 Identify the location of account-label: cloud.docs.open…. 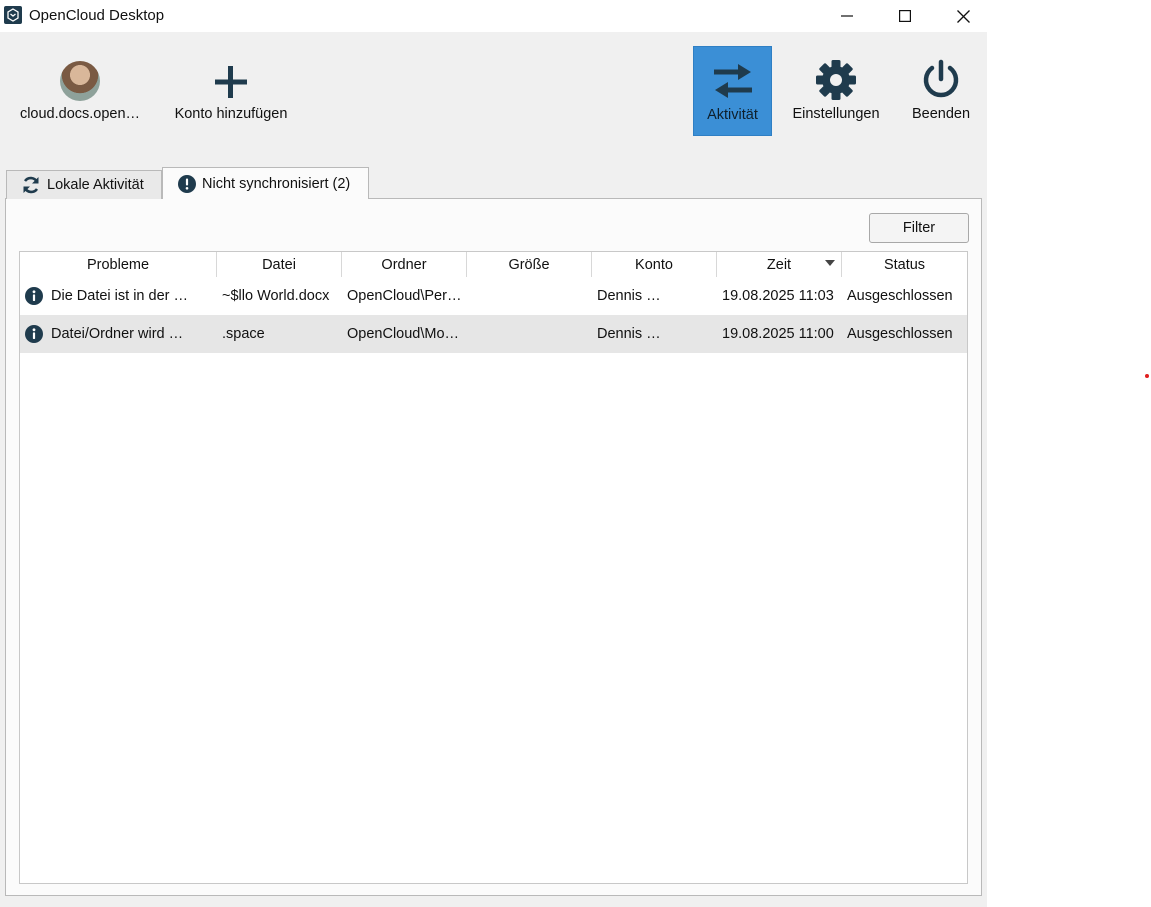
(80, 114).